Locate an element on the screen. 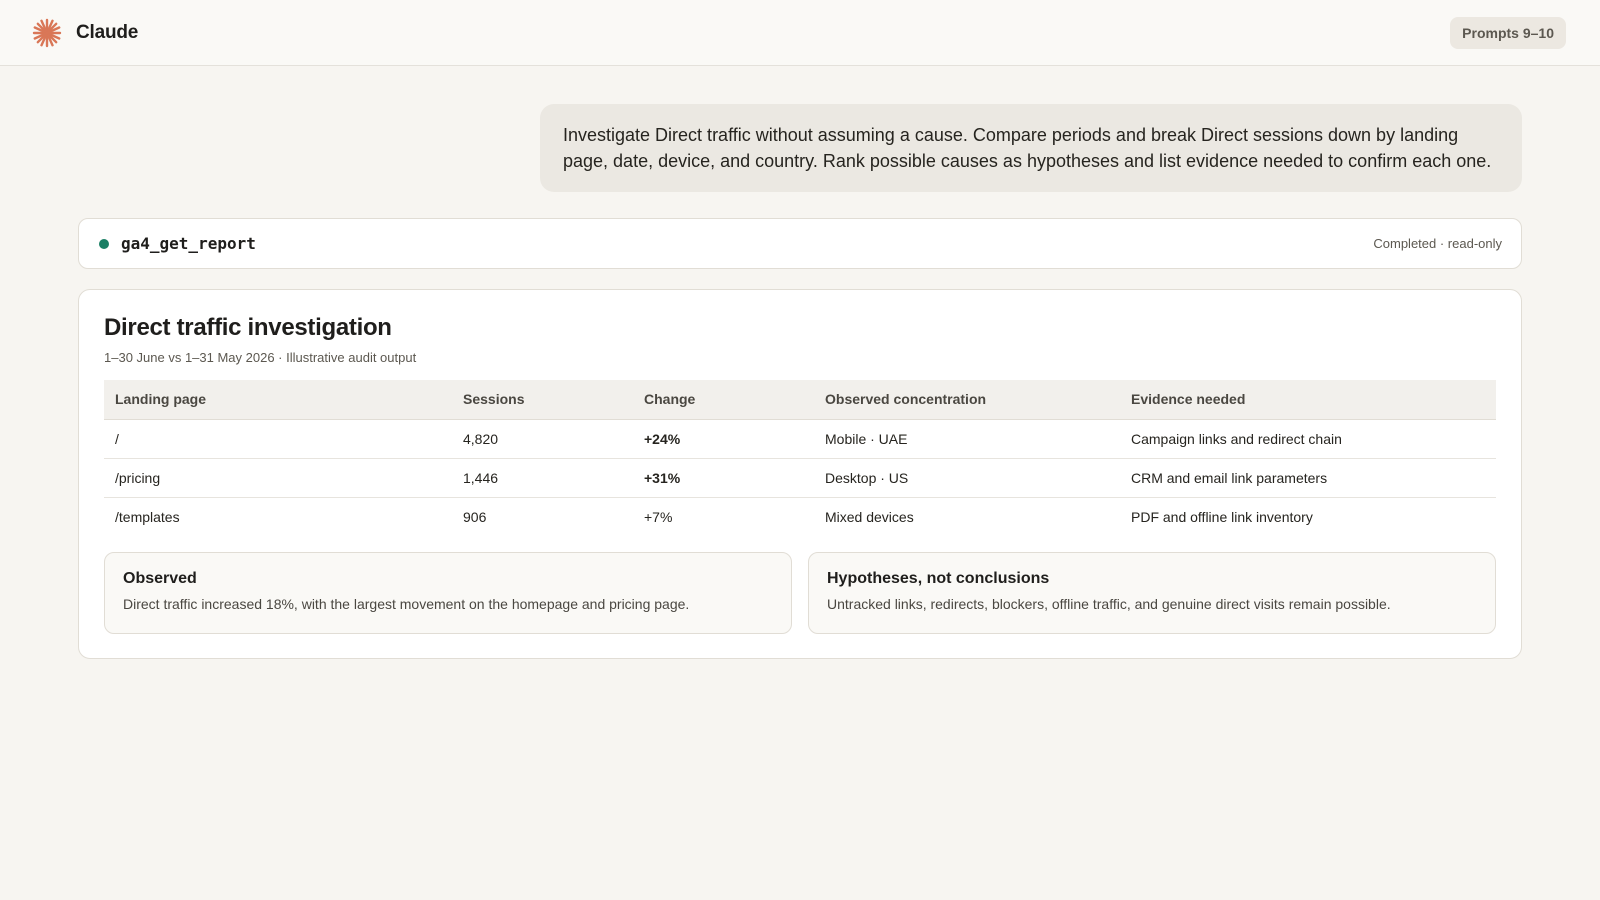 This screenshot has height=900, width=1600. cell-sessions: 906 is located at coordinates (475, 516).